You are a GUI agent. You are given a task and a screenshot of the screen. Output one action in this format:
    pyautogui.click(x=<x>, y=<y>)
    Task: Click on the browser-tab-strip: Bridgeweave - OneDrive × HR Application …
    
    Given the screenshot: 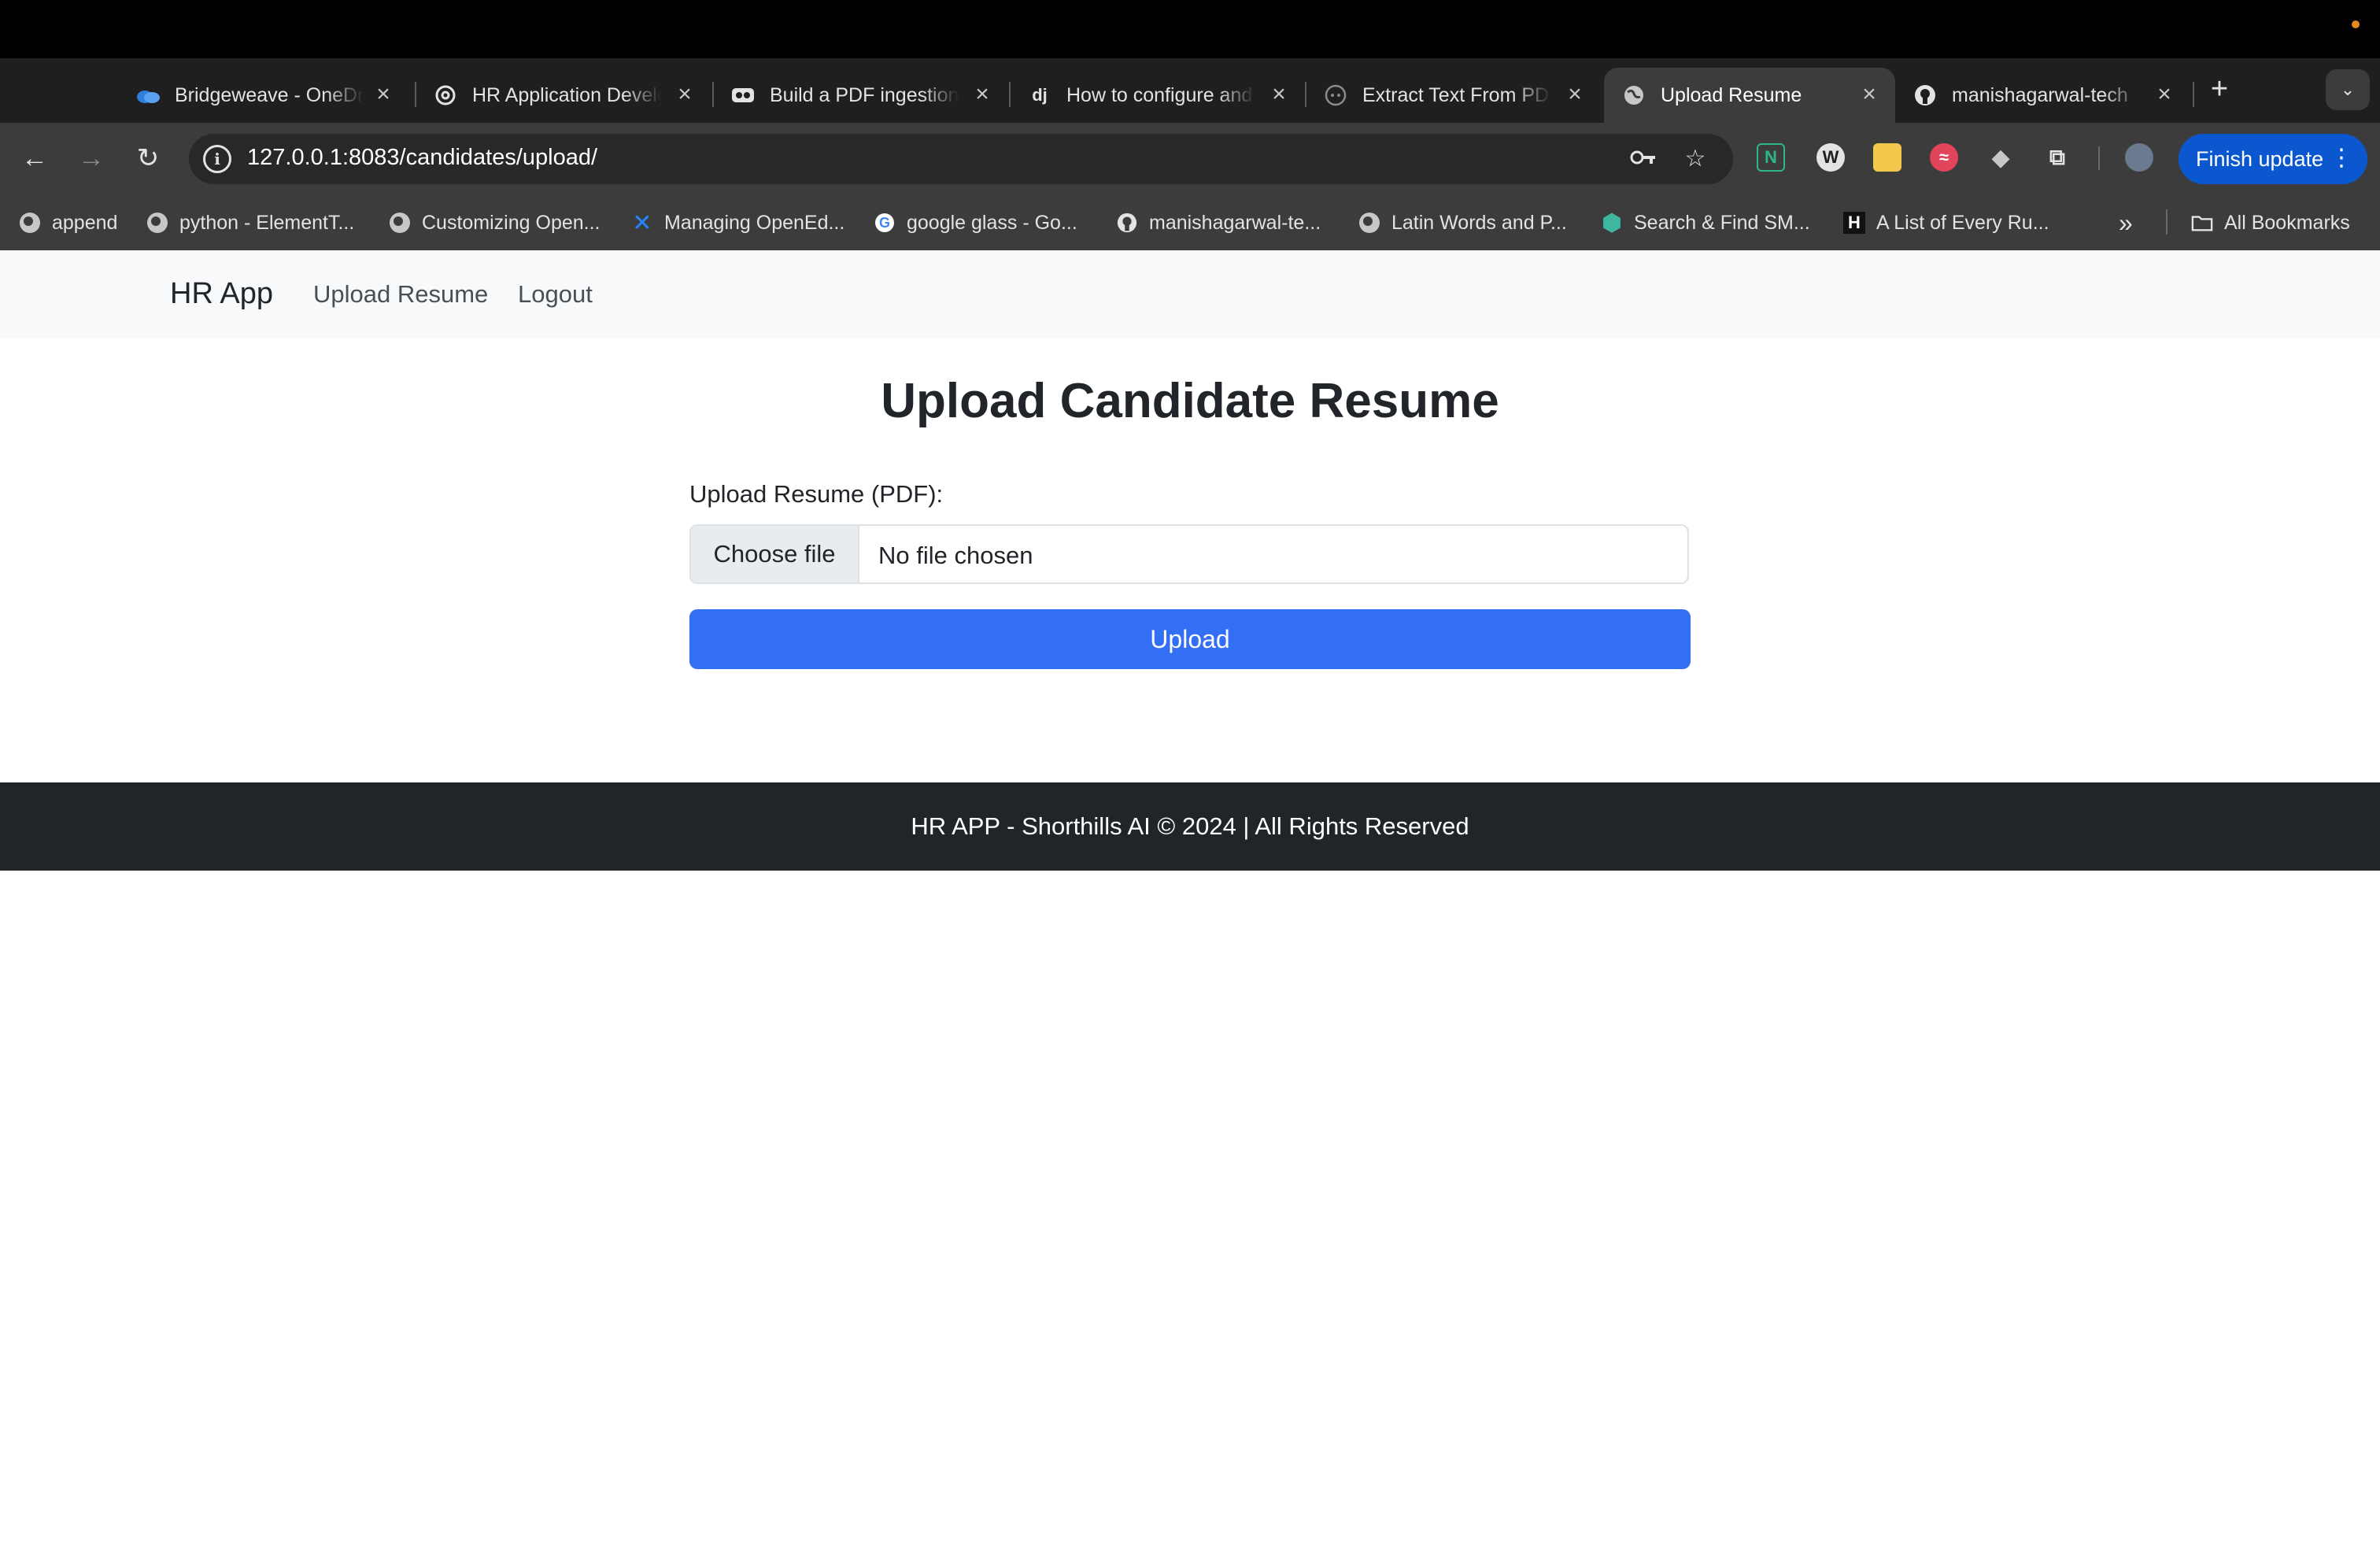 What is the action you would take?
    pyautogui.click(x=1190, y=90)
    